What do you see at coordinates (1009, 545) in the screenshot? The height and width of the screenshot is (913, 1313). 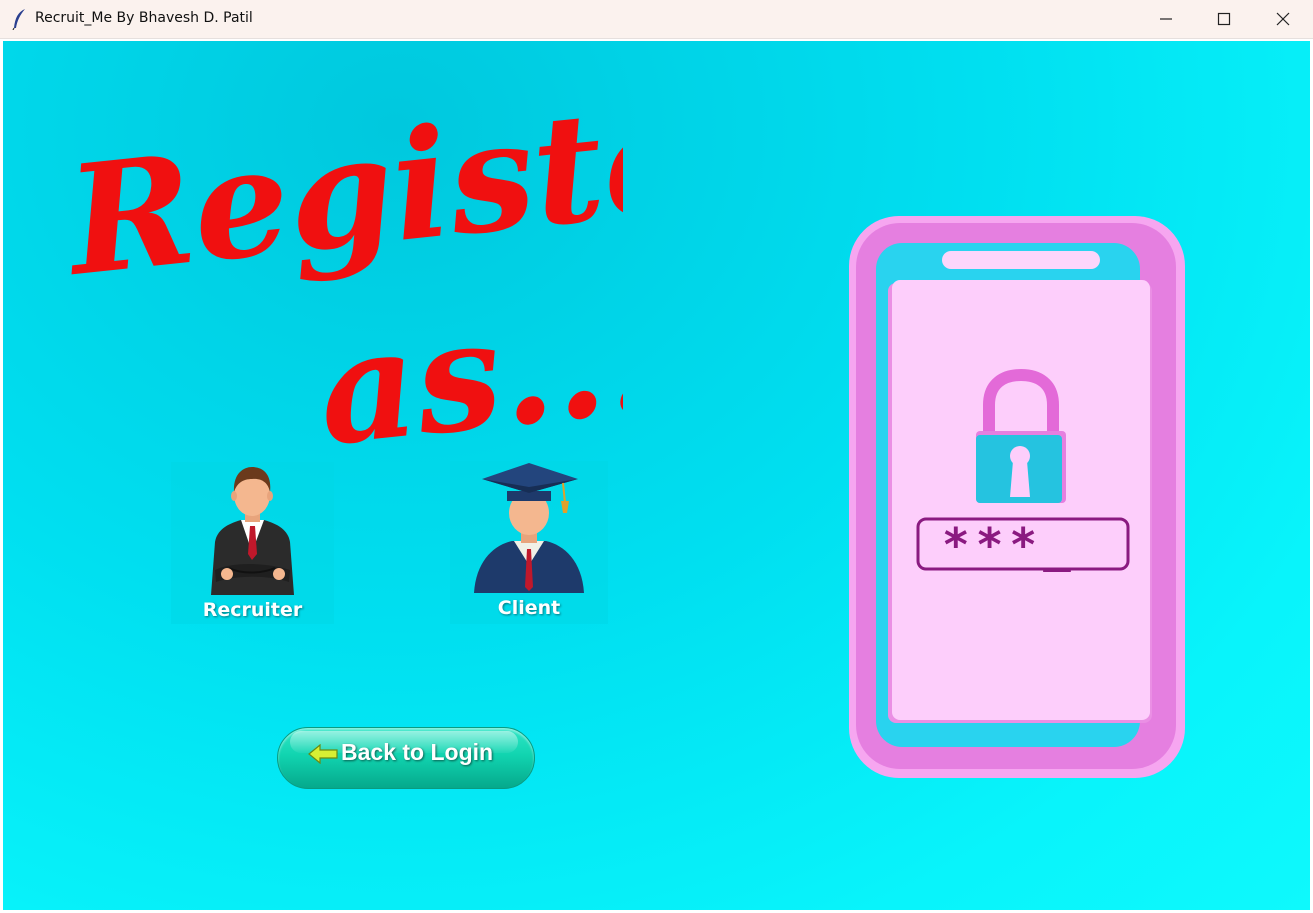 I see `password-mask: ***_` at bounding box center [1009, 545].